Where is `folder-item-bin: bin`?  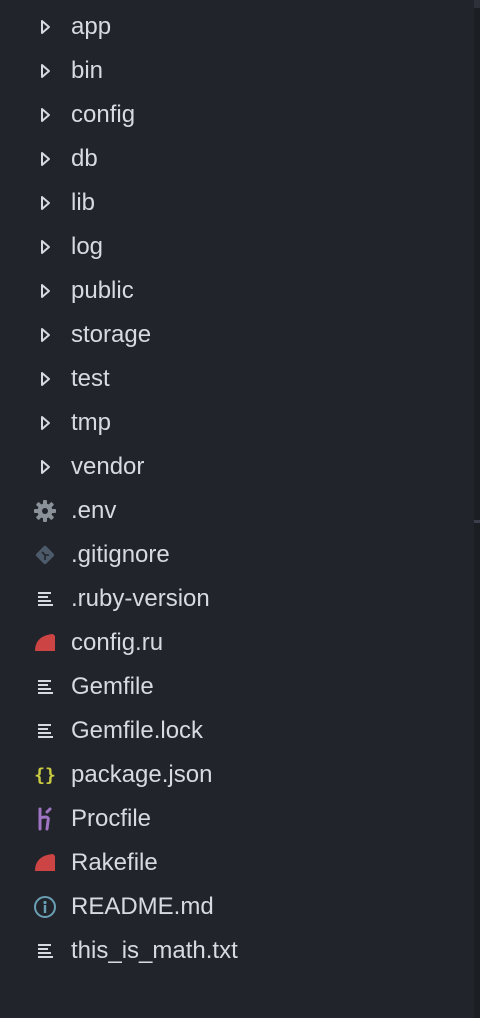 folder-item-bin: bin is located at coordinates (237, 71).